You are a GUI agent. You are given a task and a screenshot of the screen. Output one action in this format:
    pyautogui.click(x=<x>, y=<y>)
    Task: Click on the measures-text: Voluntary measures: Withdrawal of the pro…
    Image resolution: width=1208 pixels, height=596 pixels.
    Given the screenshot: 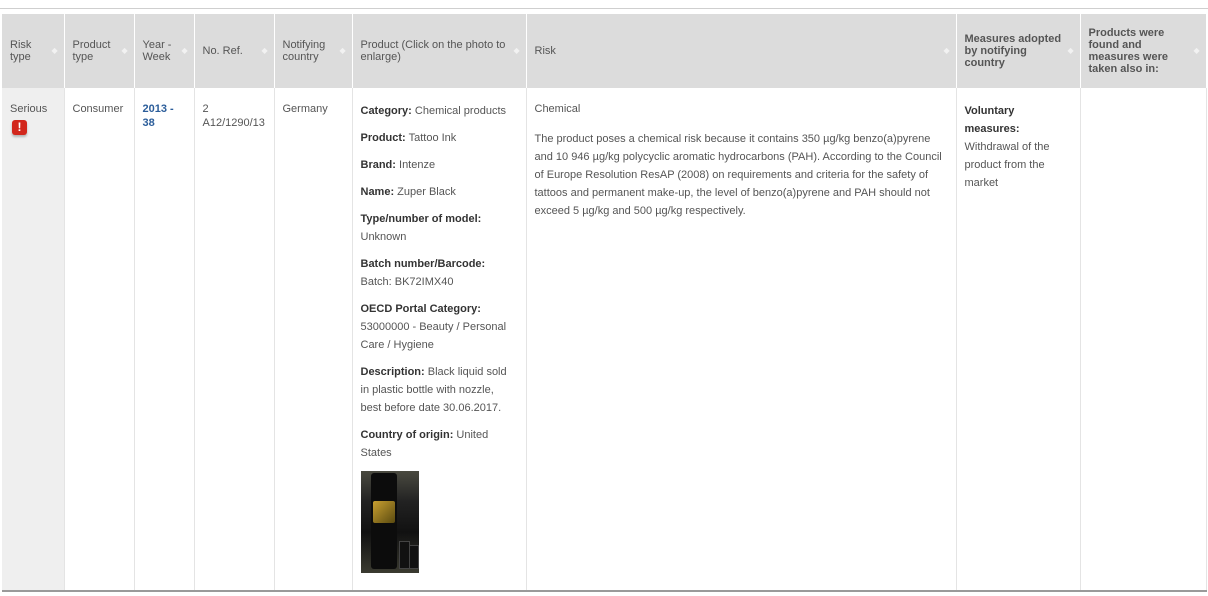 What is the action you would take?
    pyautogui.click(x=1007, y=147)
    